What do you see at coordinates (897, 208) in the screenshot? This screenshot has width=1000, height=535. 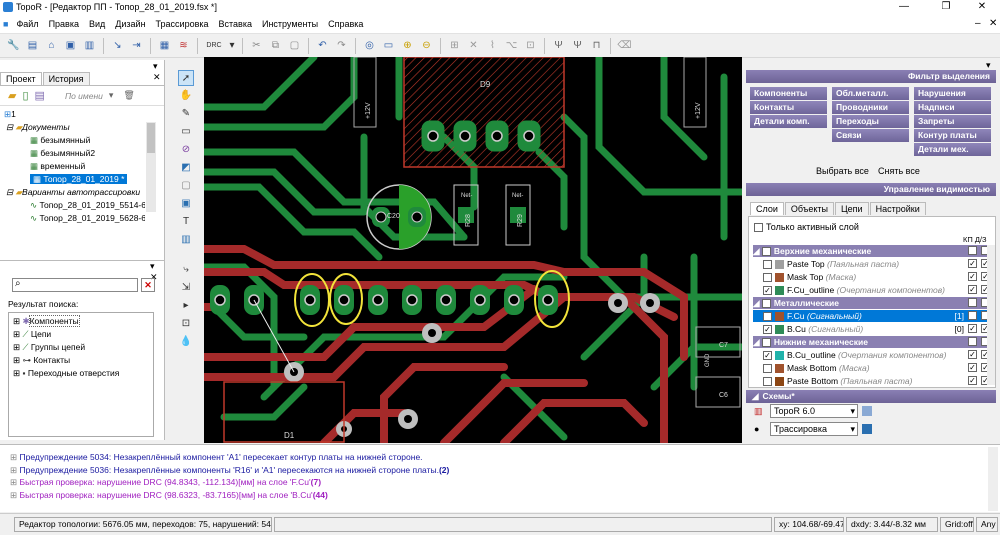 I see `tab-settings: Настройки` at bounding box center [897, 208].